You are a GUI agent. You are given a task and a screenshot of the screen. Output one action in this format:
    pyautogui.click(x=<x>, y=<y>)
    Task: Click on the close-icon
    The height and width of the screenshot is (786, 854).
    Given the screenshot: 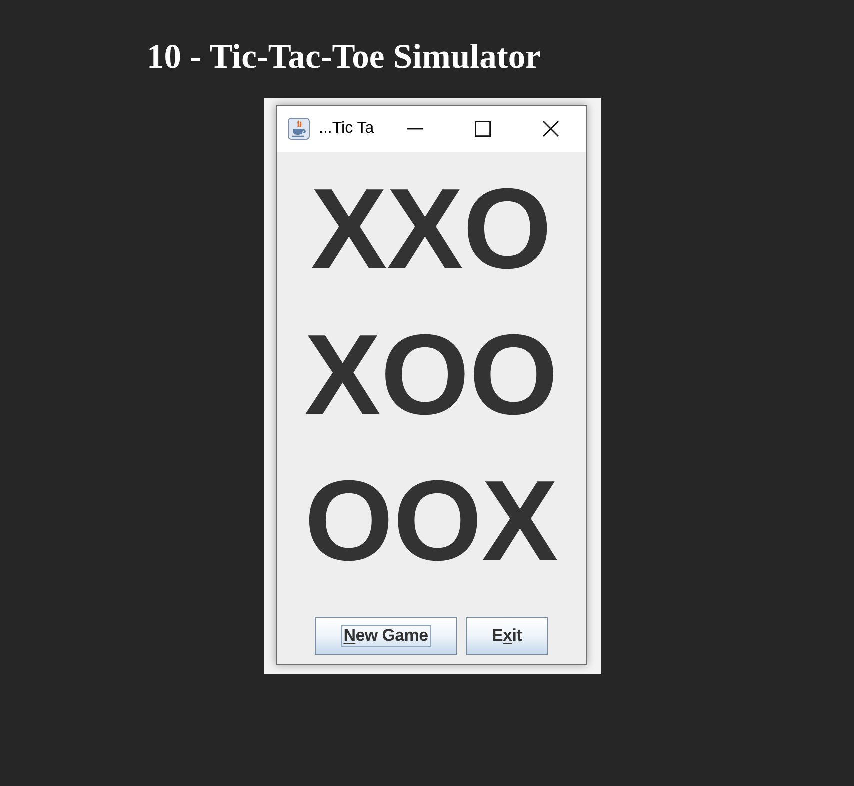 What is the action you would take?
    pyautogui.click(x=551, y=129)
    